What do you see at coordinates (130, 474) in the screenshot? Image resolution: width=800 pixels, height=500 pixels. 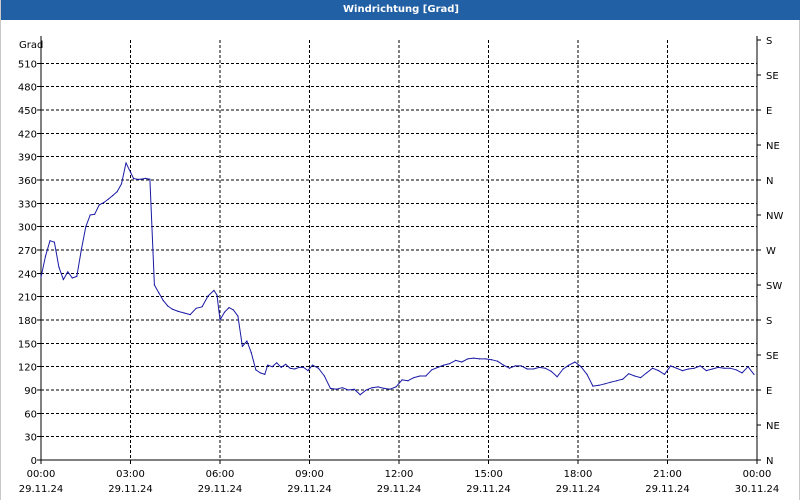 I see `x-tick-time: 03:00` at bounding box center [130, 474].